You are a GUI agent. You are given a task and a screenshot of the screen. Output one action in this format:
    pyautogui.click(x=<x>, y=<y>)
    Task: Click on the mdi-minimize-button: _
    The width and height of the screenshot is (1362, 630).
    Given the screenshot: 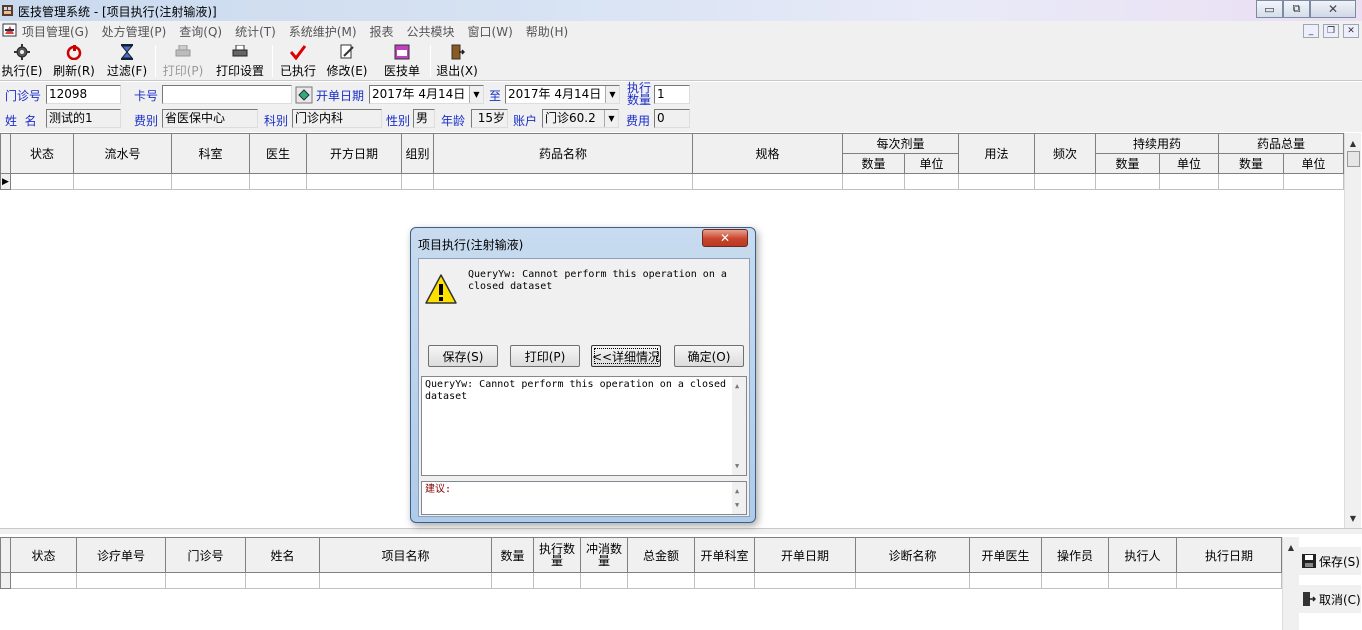 What is the action you would take?
    pyautogui.click(x=1311, y=31)
    